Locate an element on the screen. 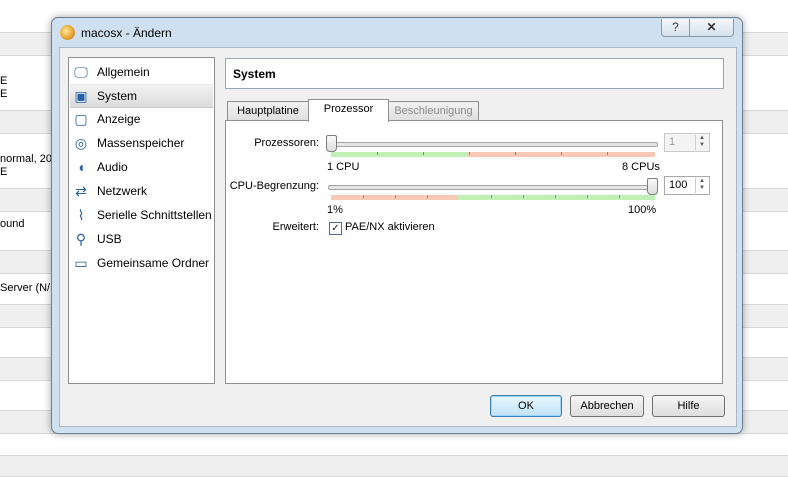 The height and width of the screenshot is (477, 788). sidebar-item-label: System is located at coordinates (117, 96).